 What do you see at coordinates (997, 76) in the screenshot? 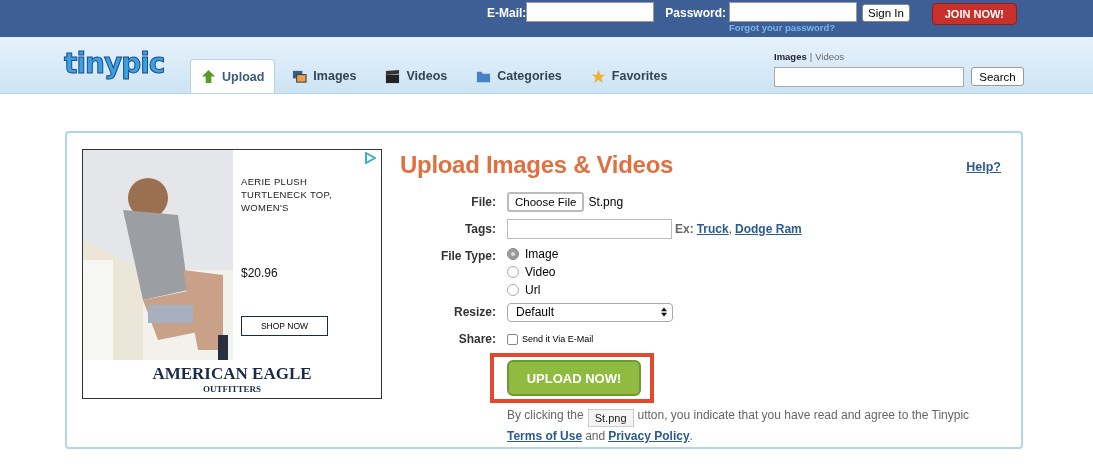
I see `search-button: Search` at bounding box center [997, 76].